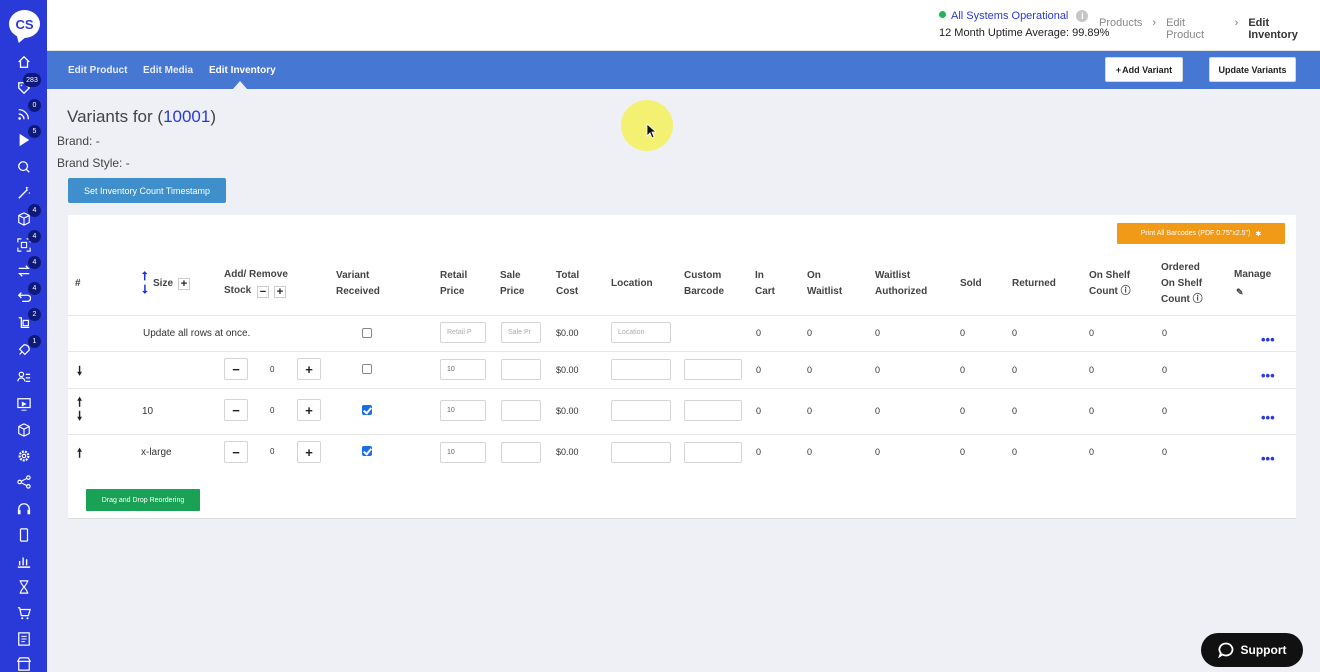 The width and height of the screenshot is (1320, 672). Describe the element at coordinates (358, 284) in the screenshot. I see `col-received: Variant Received` at that location.